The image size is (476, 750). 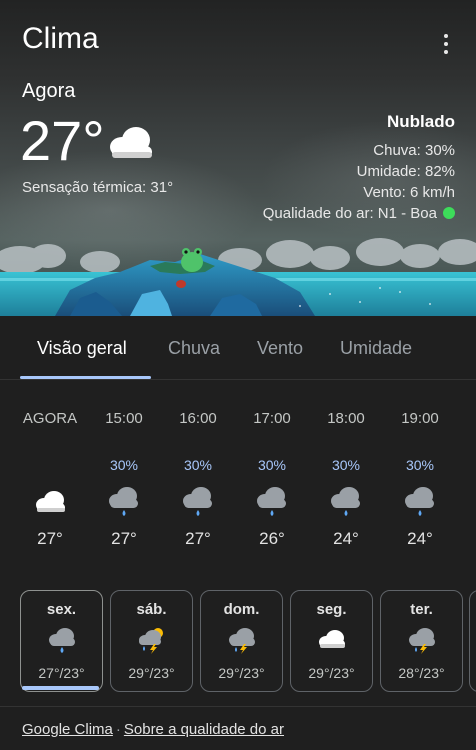 What do you see at coordinates (60, 38) in the screenshot?
I see `app-title: Clima` at bounding box center [60, 38].